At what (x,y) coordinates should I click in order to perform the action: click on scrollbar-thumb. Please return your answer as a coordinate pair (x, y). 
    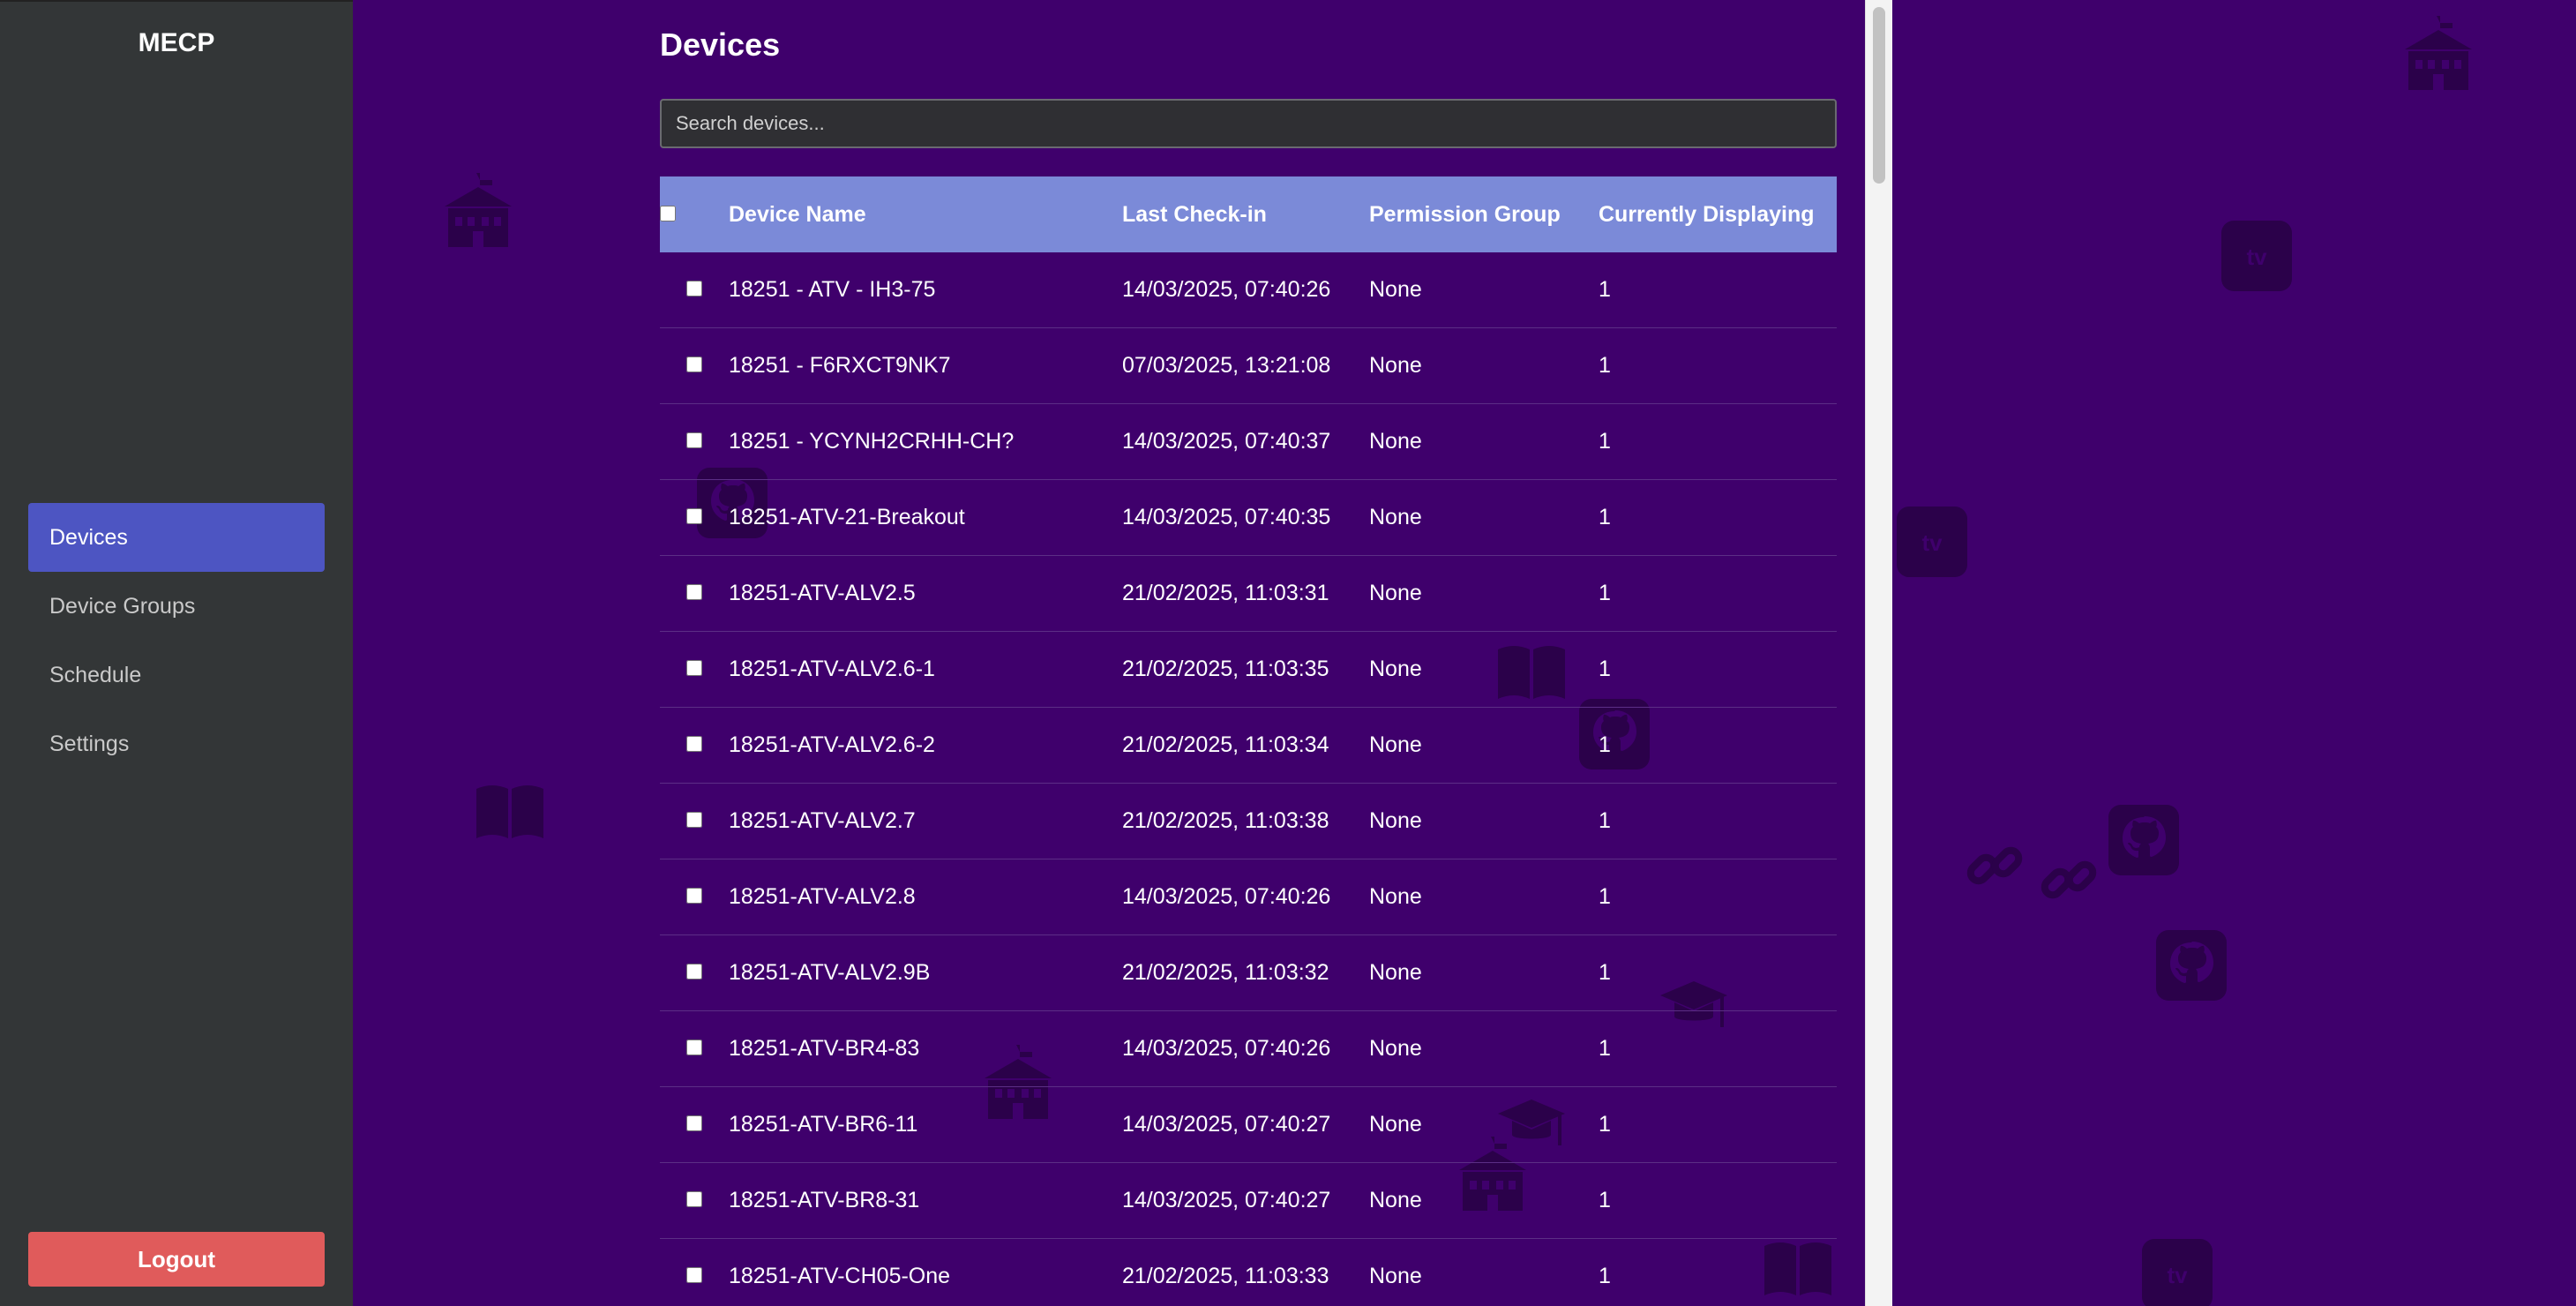
    Looking at the image, I should click on (1879, 95).